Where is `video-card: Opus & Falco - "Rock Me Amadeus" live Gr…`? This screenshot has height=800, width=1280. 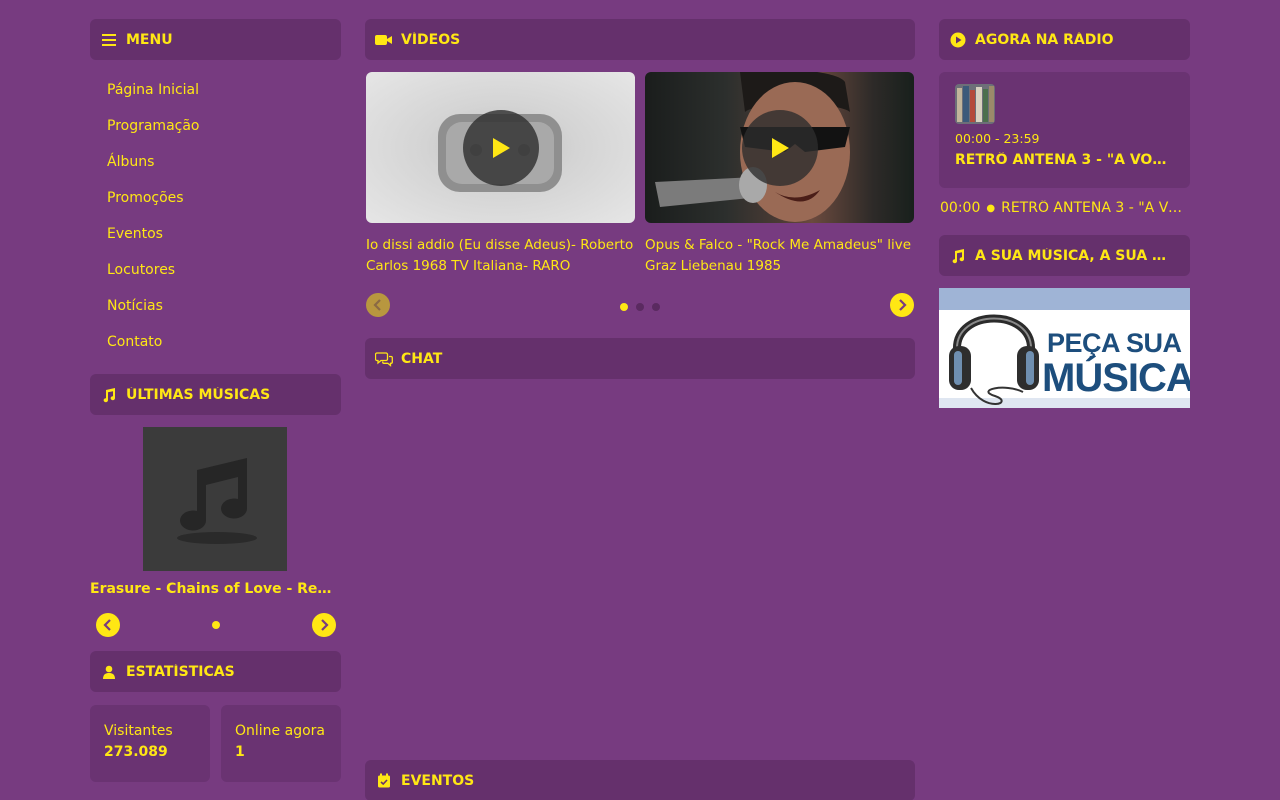 video-card: Opus & Falco - "Rock Me Amadeus" live Gr… is located at coordinates (779, 174).